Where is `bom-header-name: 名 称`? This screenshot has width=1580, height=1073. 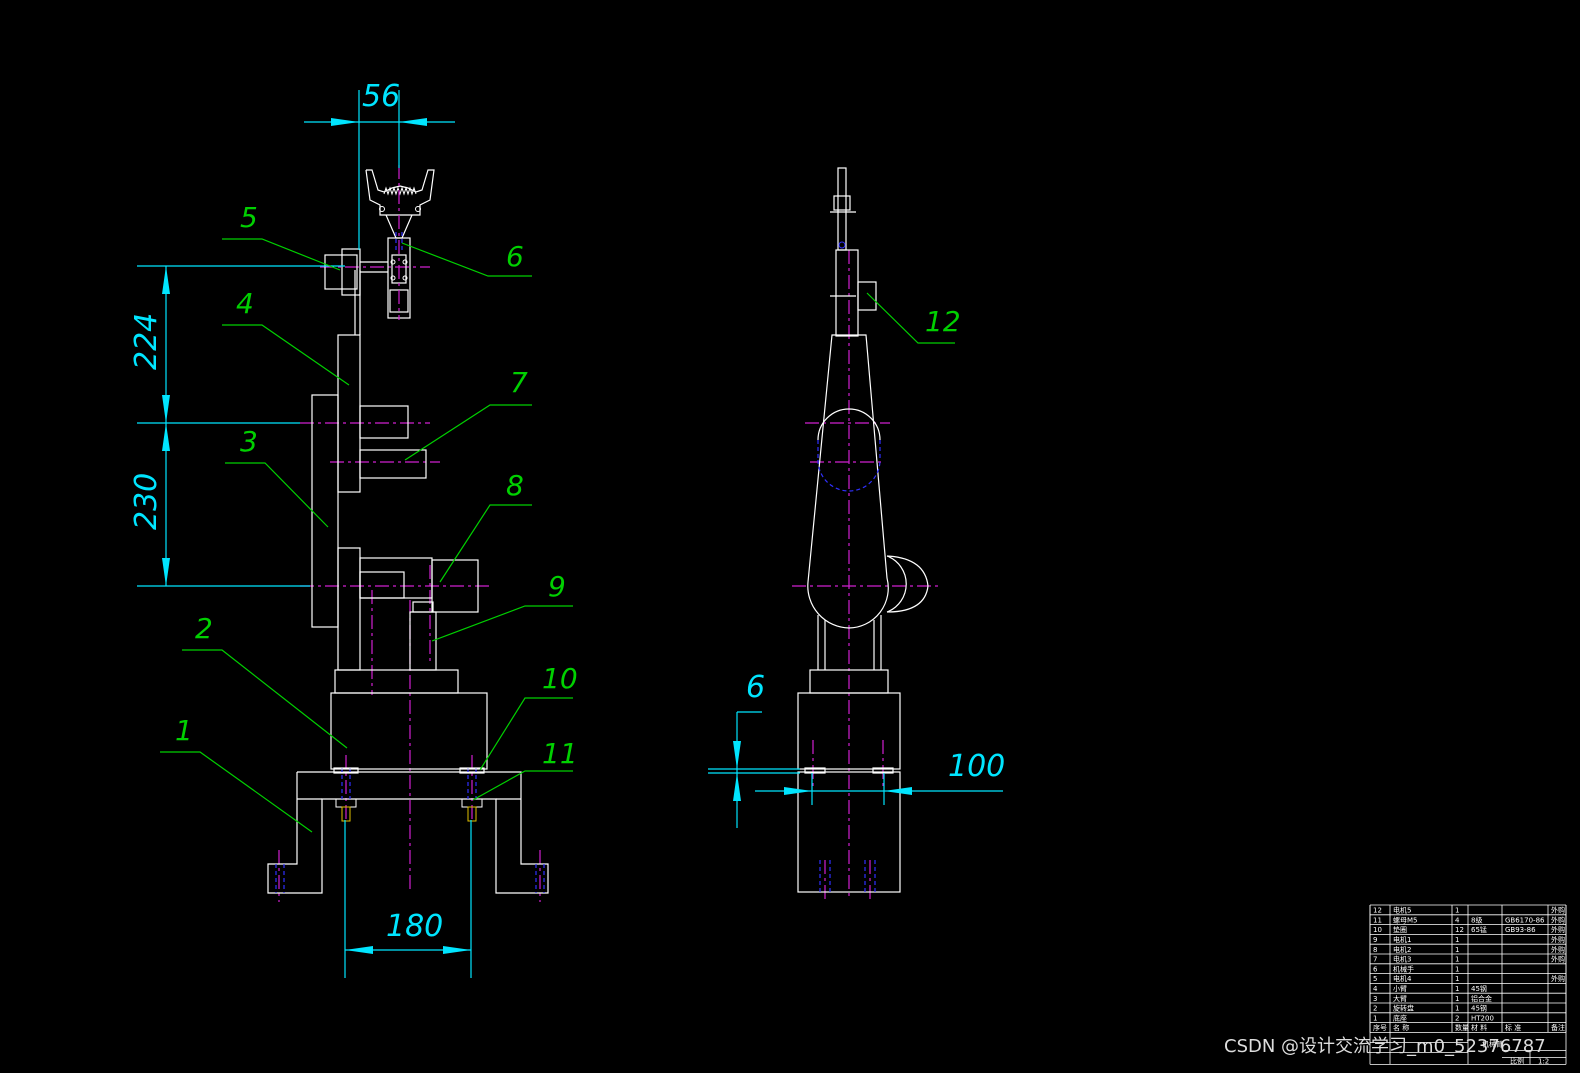
bom-header-name: 名 称 is located at coordinates (1401, 1027).